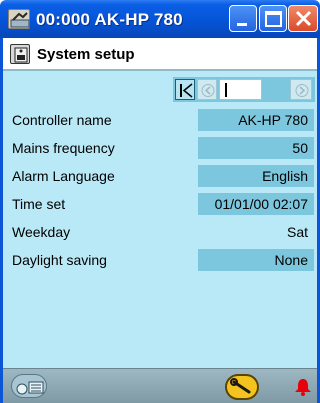  Describe the element at coordinates (240, 89) in the screenshot. I see `page-position-field` at that location.